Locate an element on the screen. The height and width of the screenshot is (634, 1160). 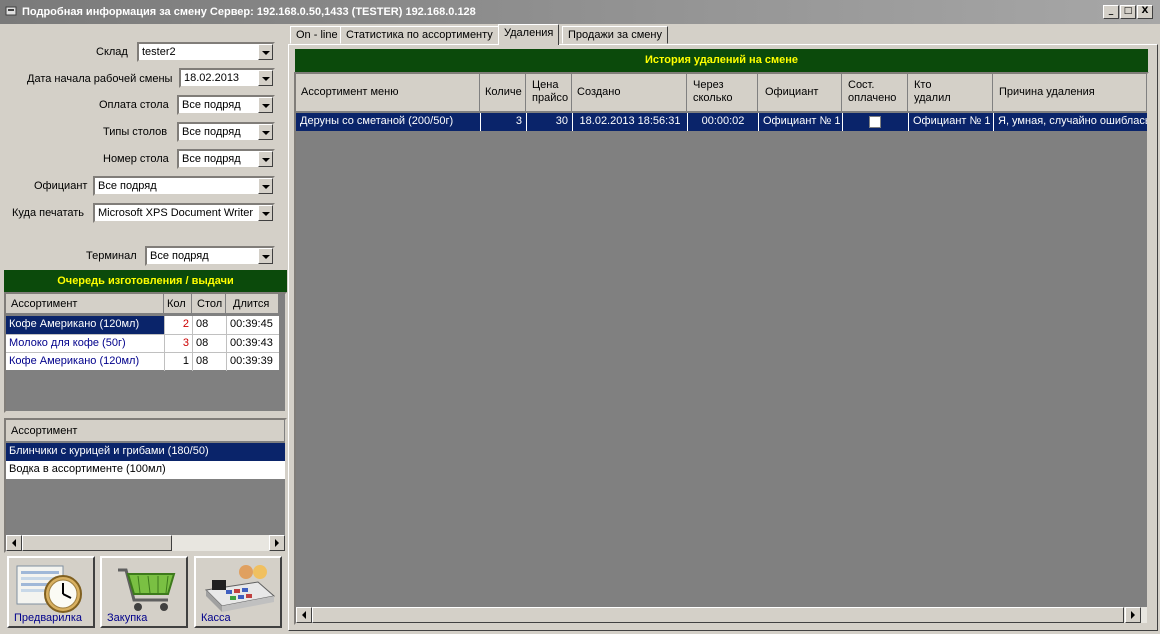
prebooking-button: Предварилка is located at coordinates (51, 592).